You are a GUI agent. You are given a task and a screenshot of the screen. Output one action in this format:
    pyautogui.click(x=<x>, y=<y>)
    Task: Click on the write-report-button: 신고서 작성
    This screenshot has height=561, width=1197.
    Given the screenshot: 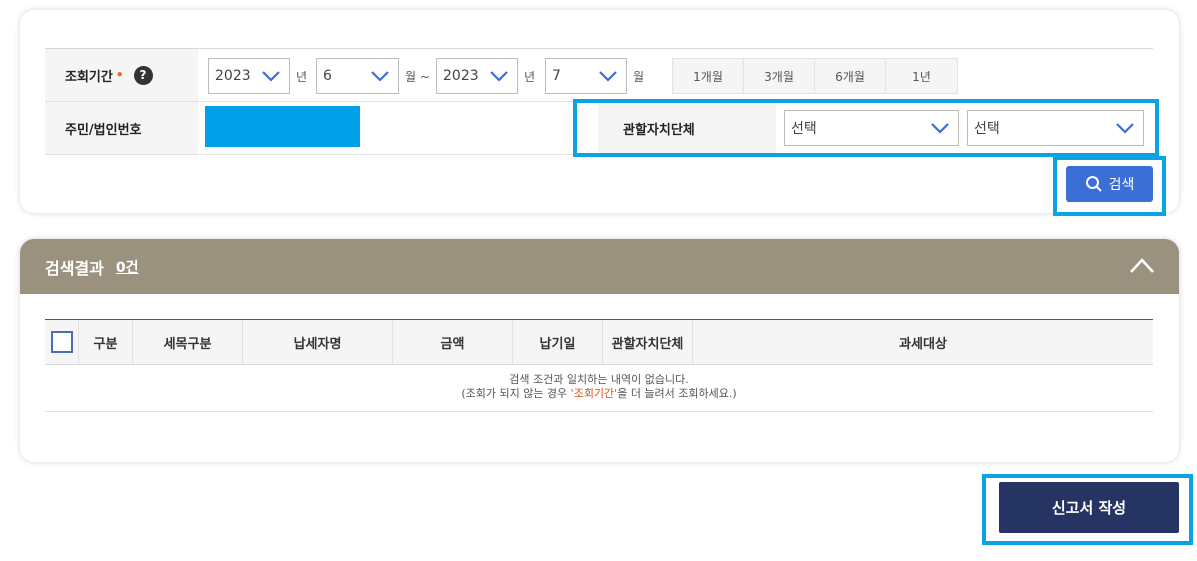 What is the action you would take?
    pyautogui.click(x=1089, y=507)
    